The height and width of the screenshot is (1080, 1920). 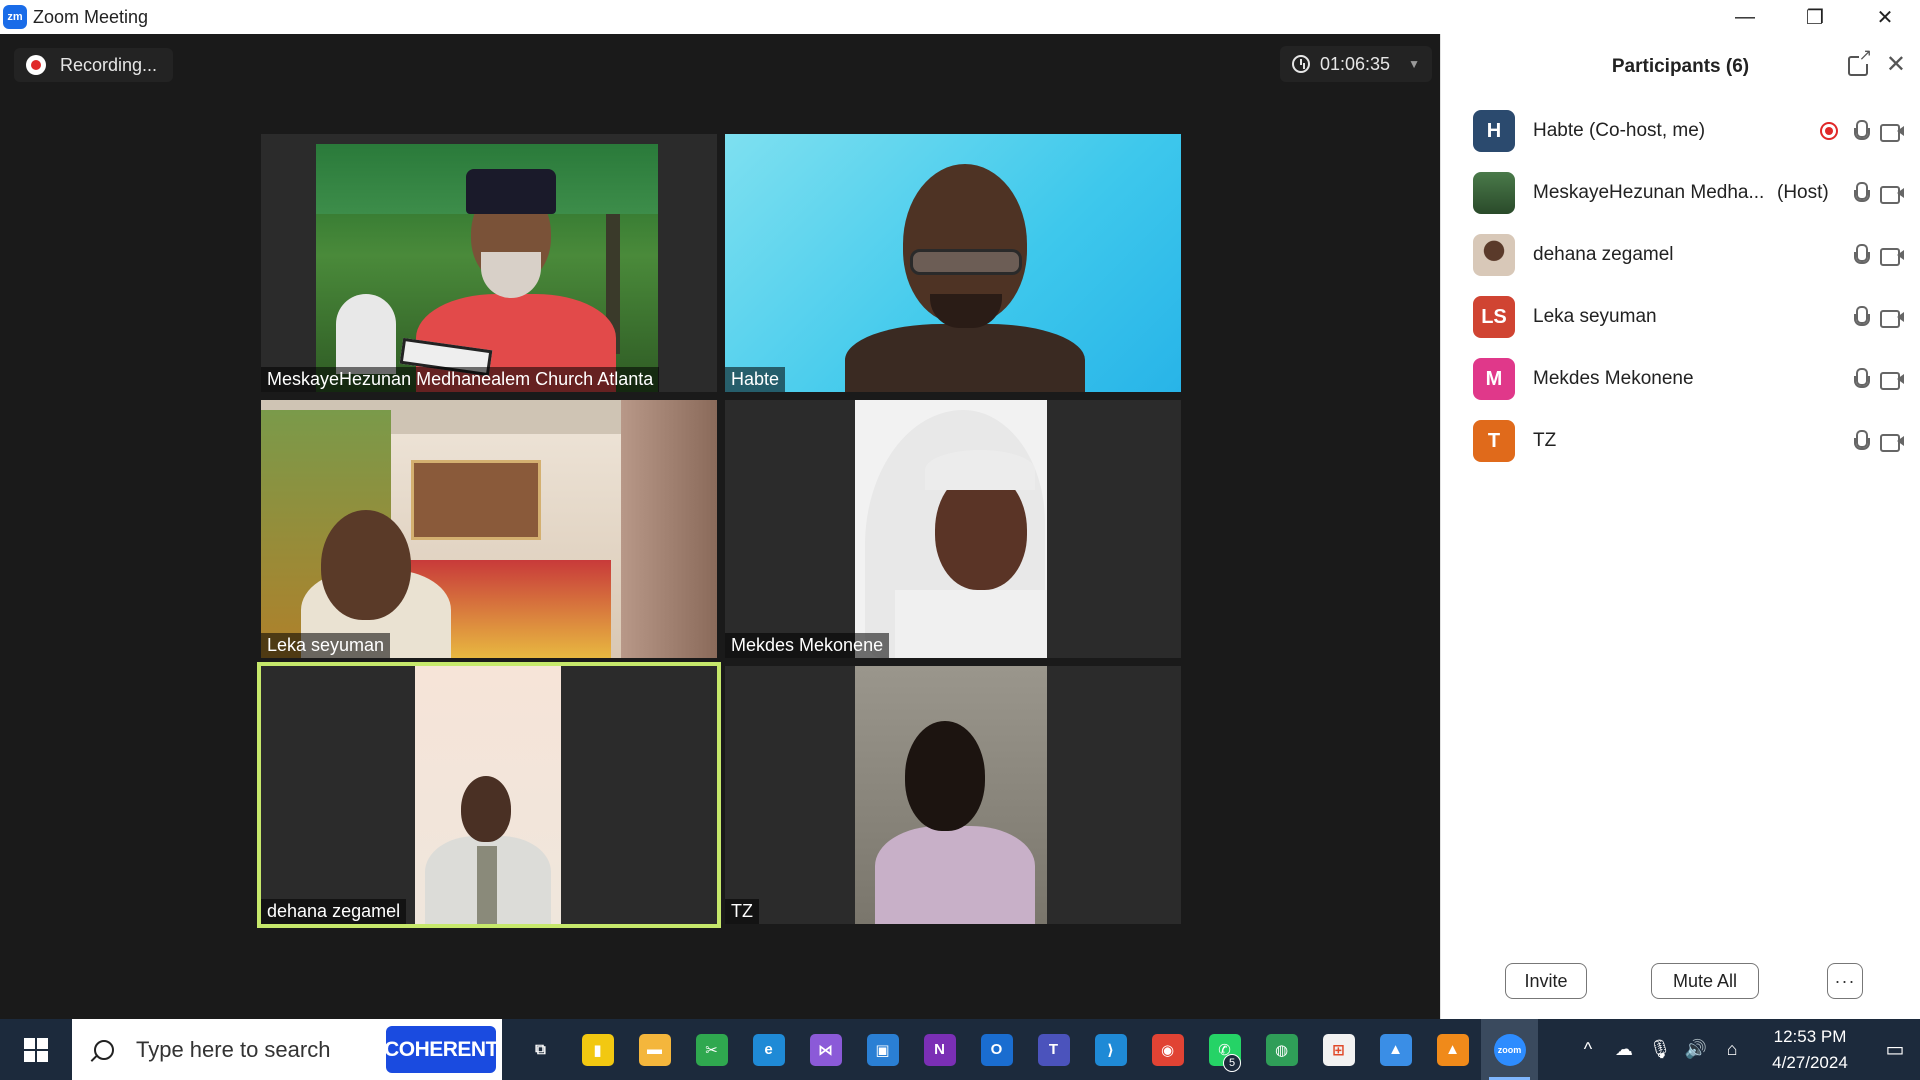 What do you see at coordinates (1810, 1036) in the screenshot?
I see `clock-time: 12:53 PM` at bounding box center [1810, 1036].